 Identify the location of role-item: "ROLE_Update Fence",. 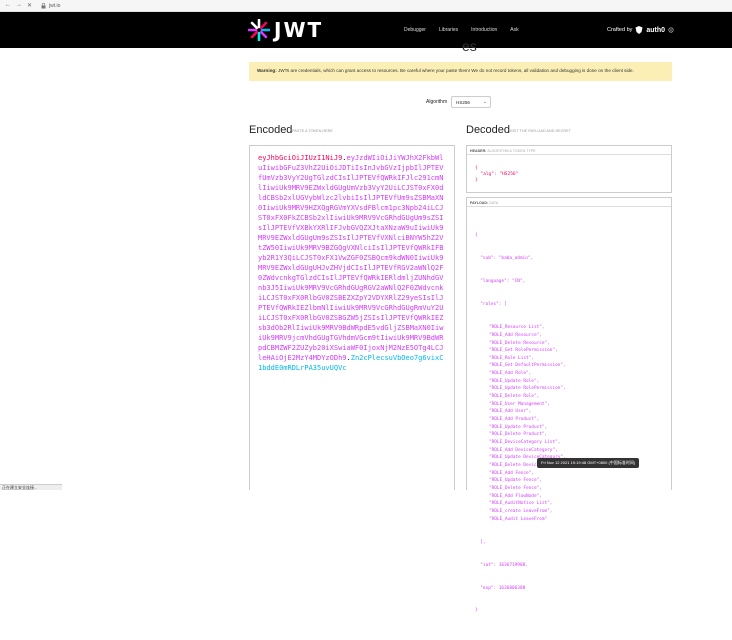
(515, 481).